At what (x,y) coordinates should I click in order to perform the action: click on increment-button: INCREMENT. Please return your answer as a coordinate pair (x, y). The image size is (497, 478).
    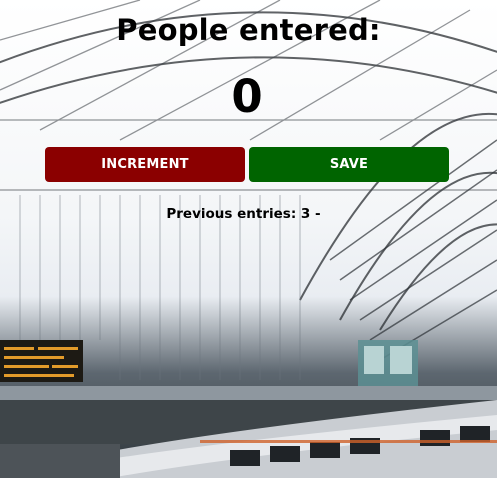
    Looking at the image, I should click on (145, 164).